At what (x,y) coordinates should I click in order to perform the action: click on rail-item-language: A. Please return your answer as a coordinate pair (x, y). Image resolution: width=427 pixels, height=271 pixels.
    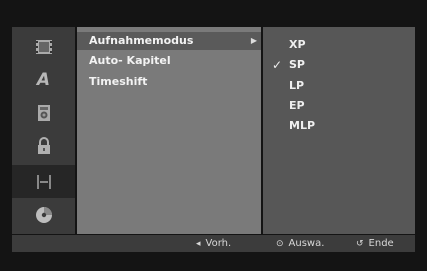
    Looking at the image, I should click on (43, 79).